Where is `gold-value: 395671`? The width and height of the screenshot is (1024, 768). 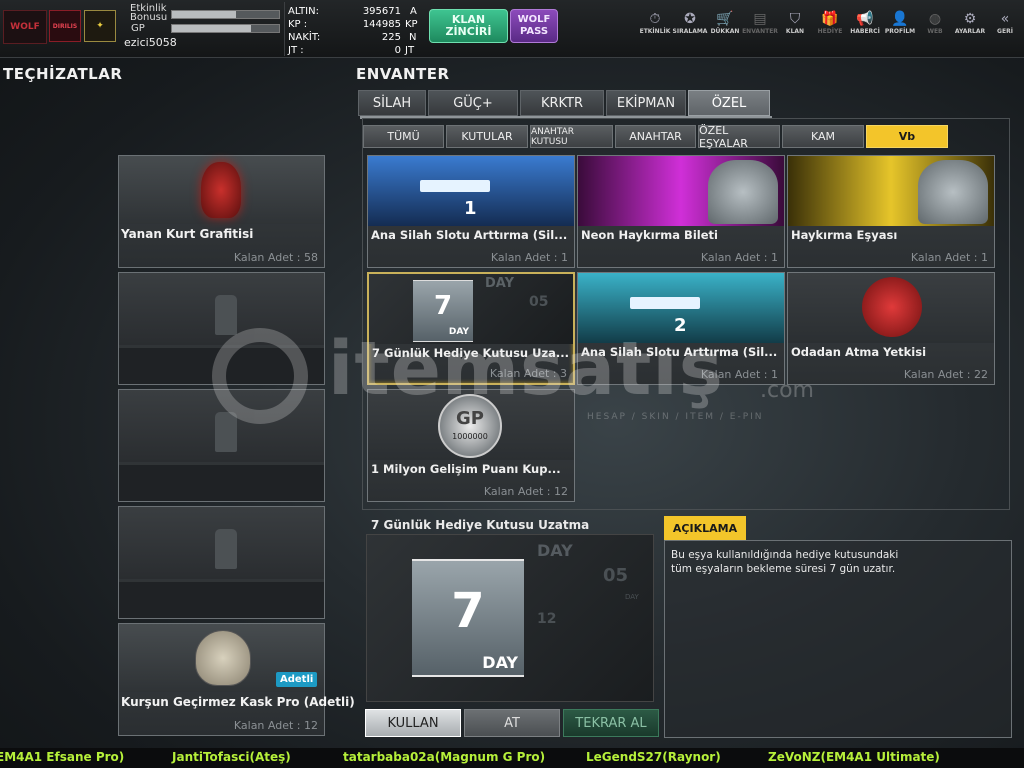 gold-value: 395671 is located at coordinates (381, 11).